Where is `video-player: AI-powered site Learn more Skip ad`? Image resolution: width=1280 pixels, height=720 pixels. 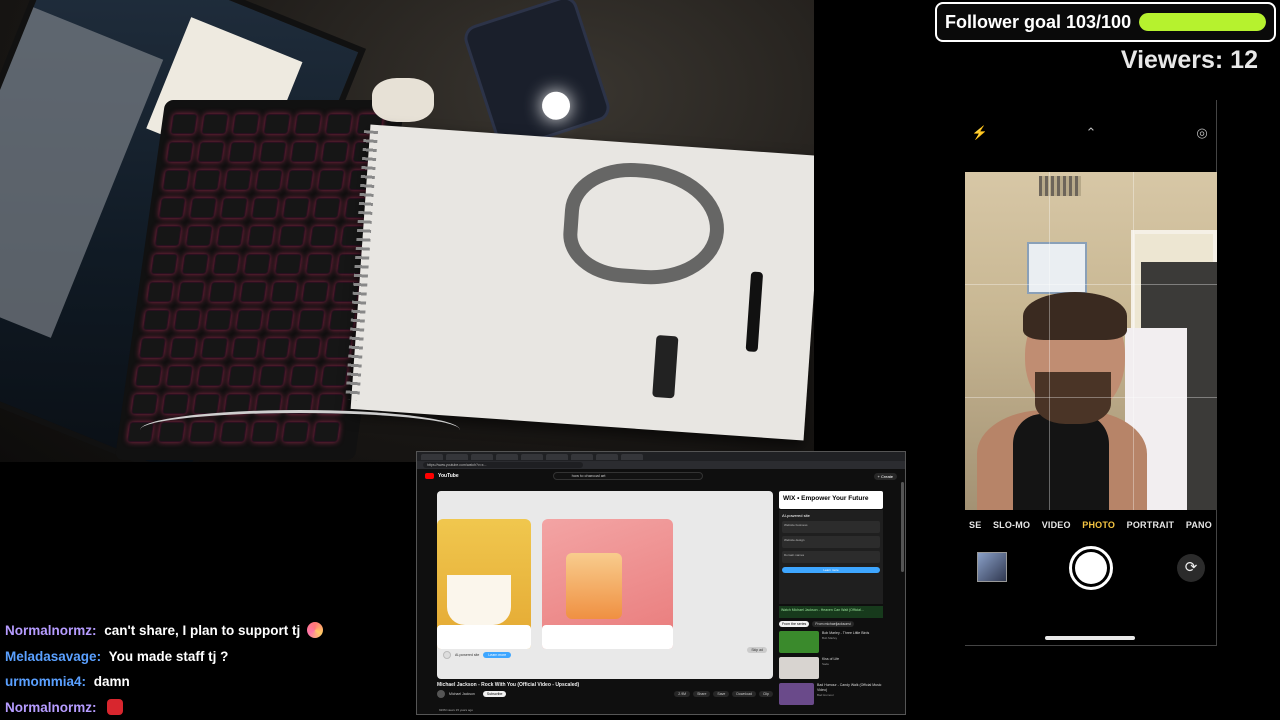 video-player: AI-powered site Learn more Skip ad is located at coordinates (605, 585).